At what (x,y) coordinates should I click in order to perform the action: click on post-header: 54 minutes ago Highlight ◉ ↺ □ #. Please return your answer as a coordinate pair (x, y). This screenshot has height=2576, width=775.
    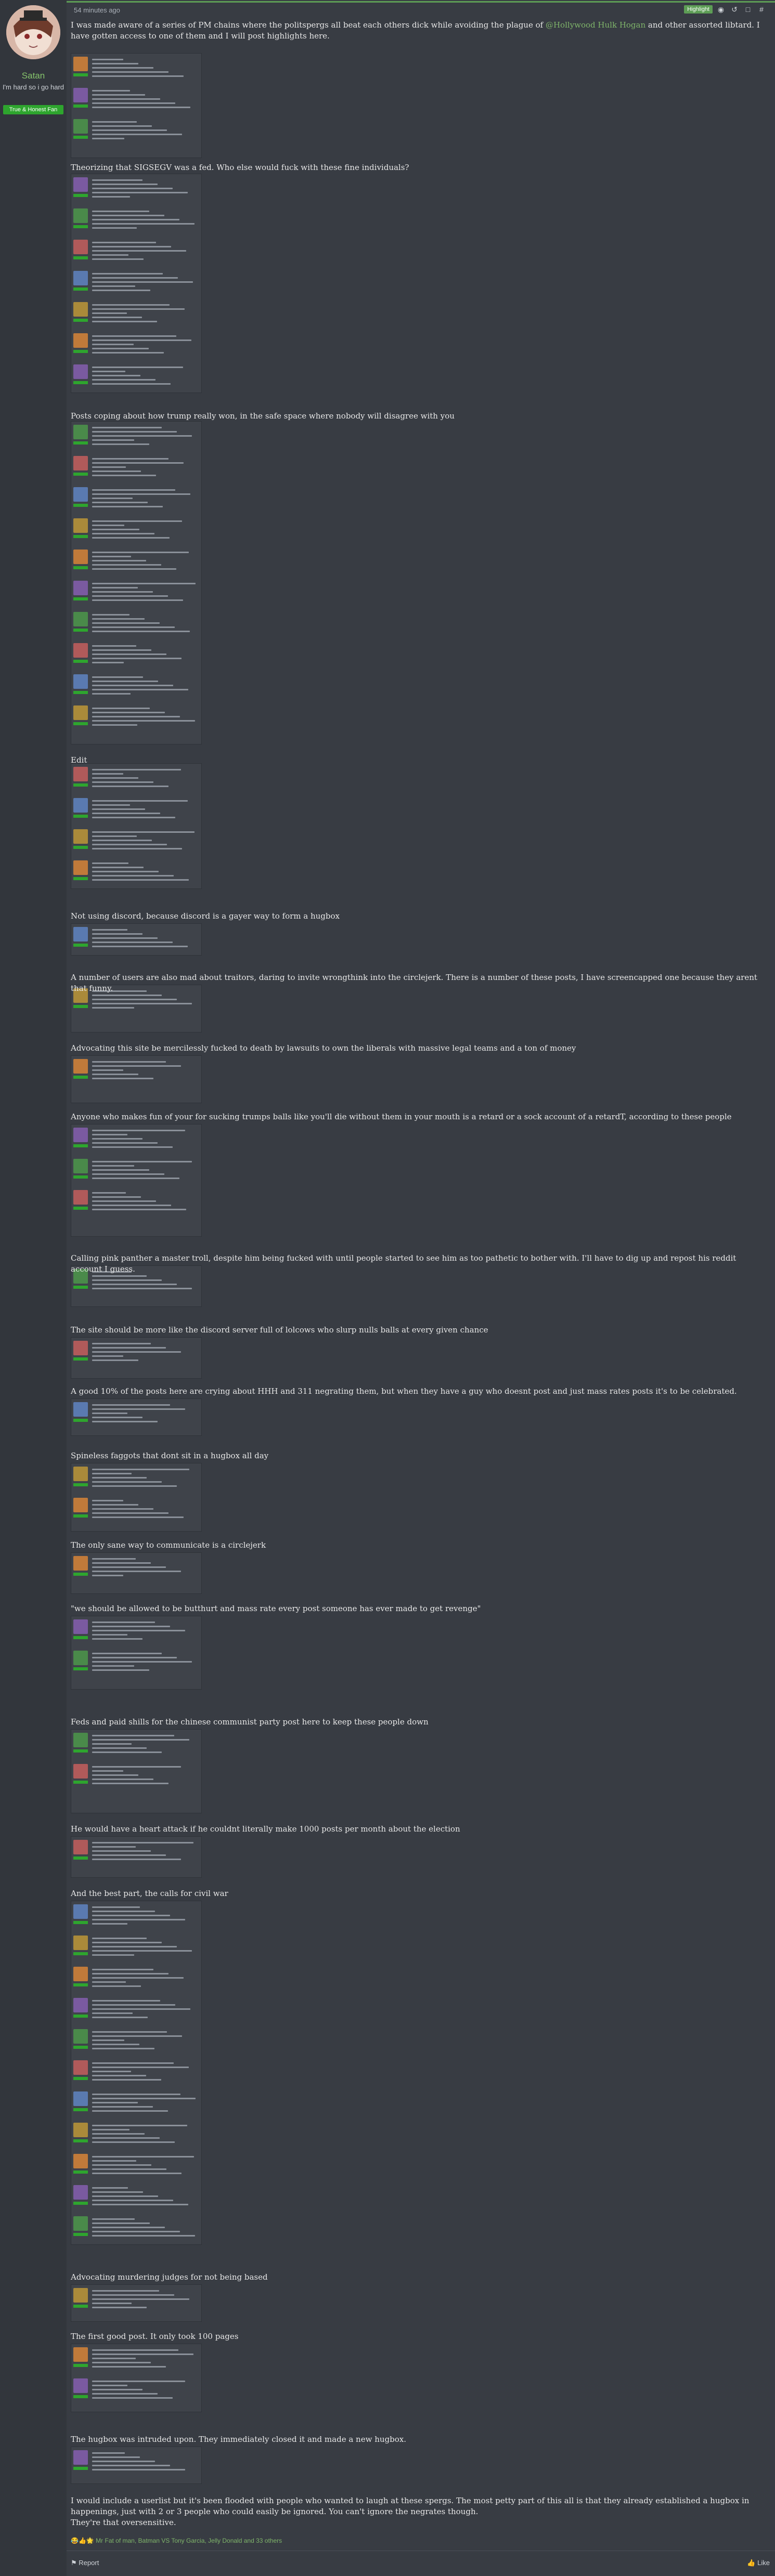
    Looking at the image, I should click on (421, 10).